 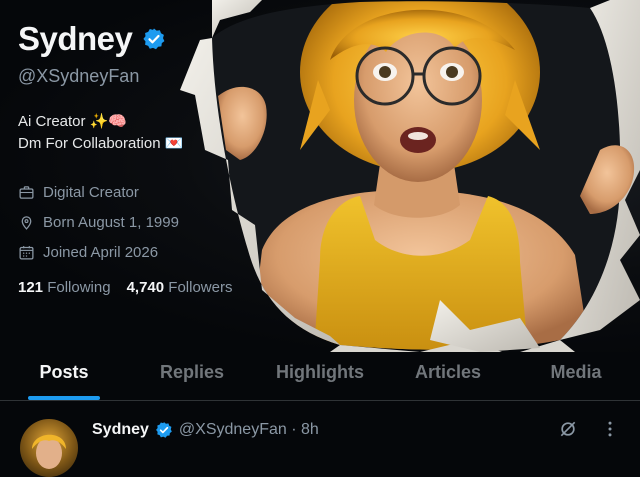 I want to click on post-author-name: Sydney, so click(x=120, y=430).